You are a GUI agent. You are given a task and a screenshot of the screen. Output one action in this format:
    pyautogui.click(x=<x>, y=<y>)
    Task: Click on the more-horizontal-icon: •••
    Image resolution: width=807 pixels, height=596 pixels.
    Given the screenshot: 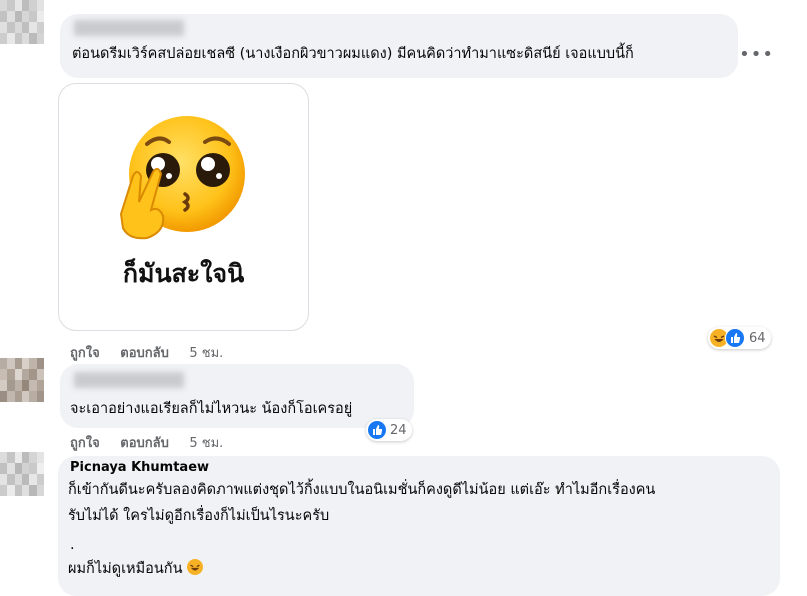 What is the action you would take?
    pyautogui.click(x=756, y=54)
    